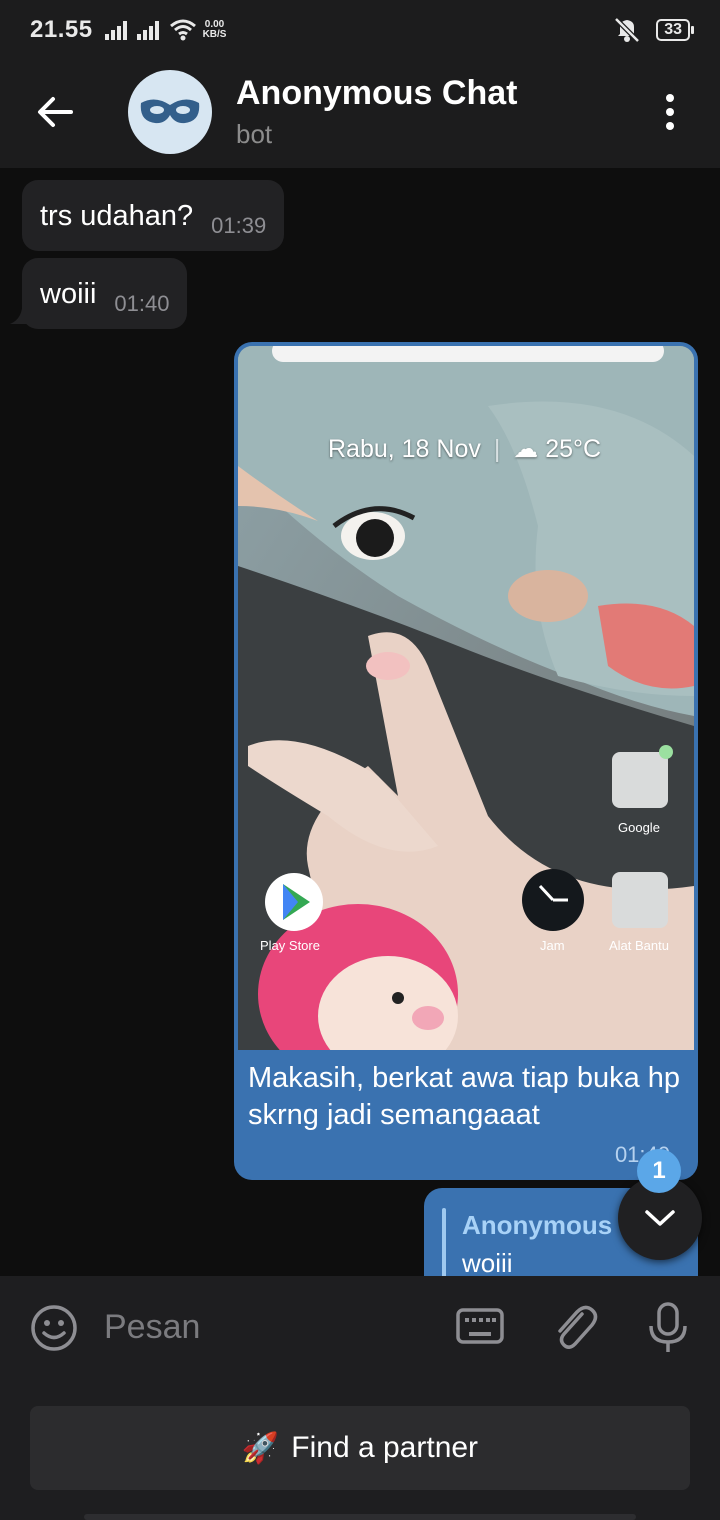  I want to click on paperclip-icon, so click(578, 1327).